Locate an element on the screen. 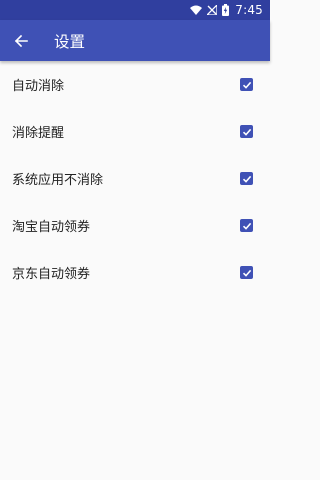 This screenshot has height=480, width=320. setting-auto-clear: 自动消除 is located at coordinates (135, 84).